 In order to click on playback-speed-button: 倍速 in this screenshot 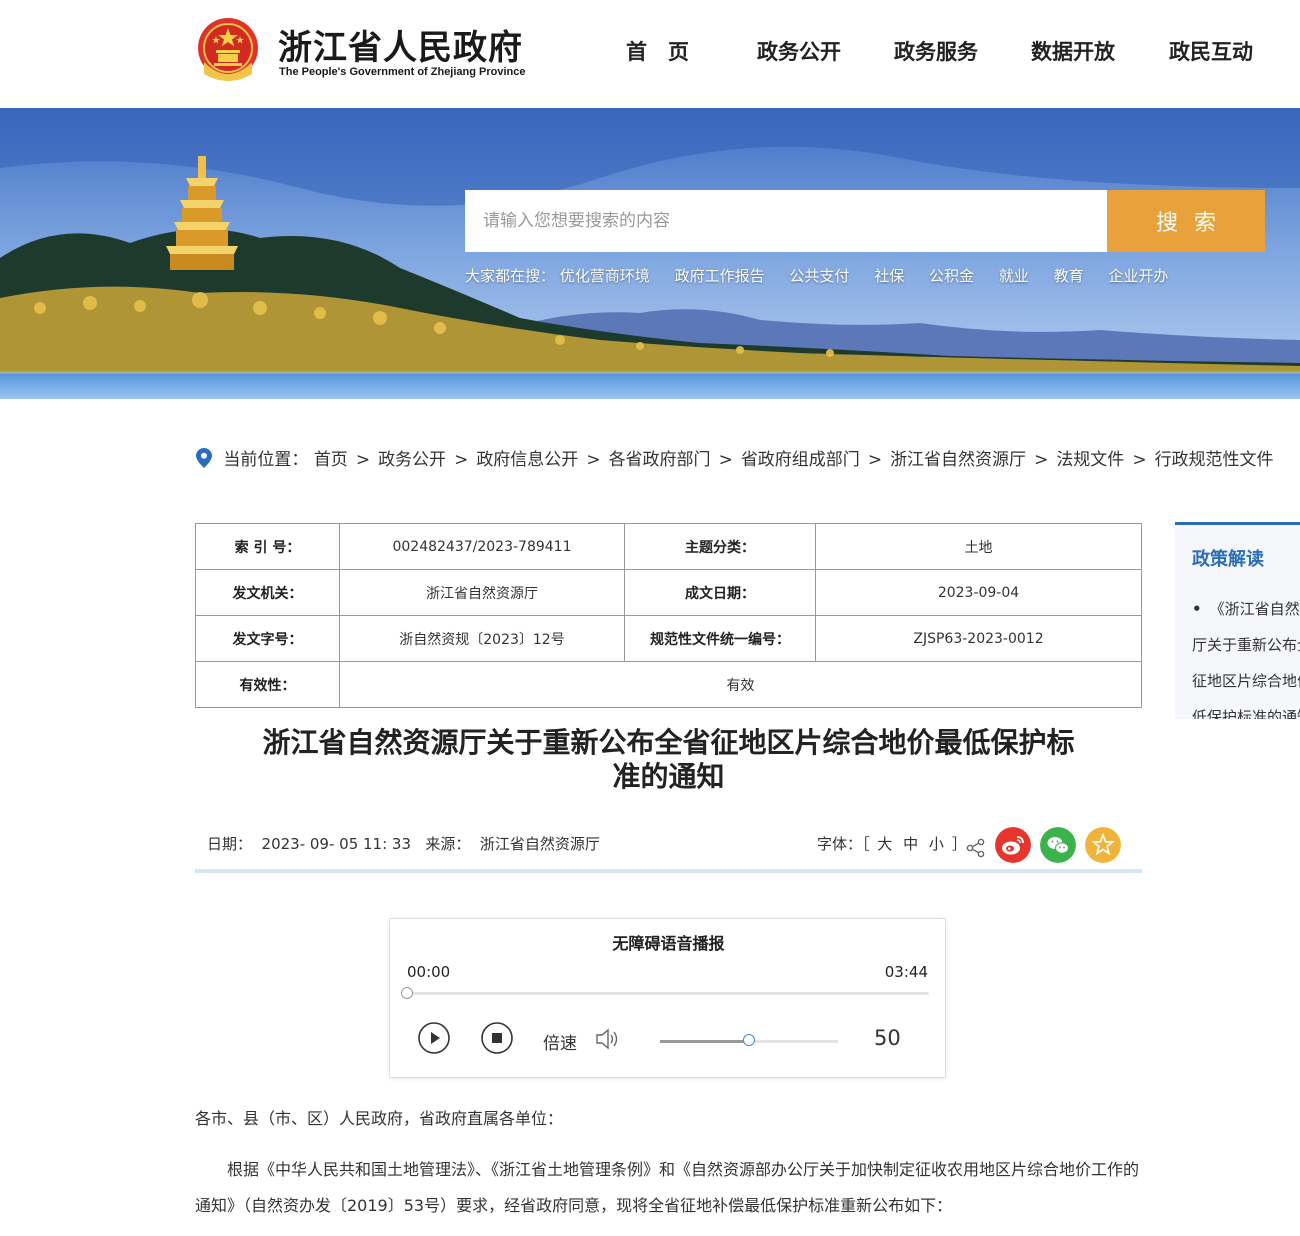, I will do `click(560, 1041)`.